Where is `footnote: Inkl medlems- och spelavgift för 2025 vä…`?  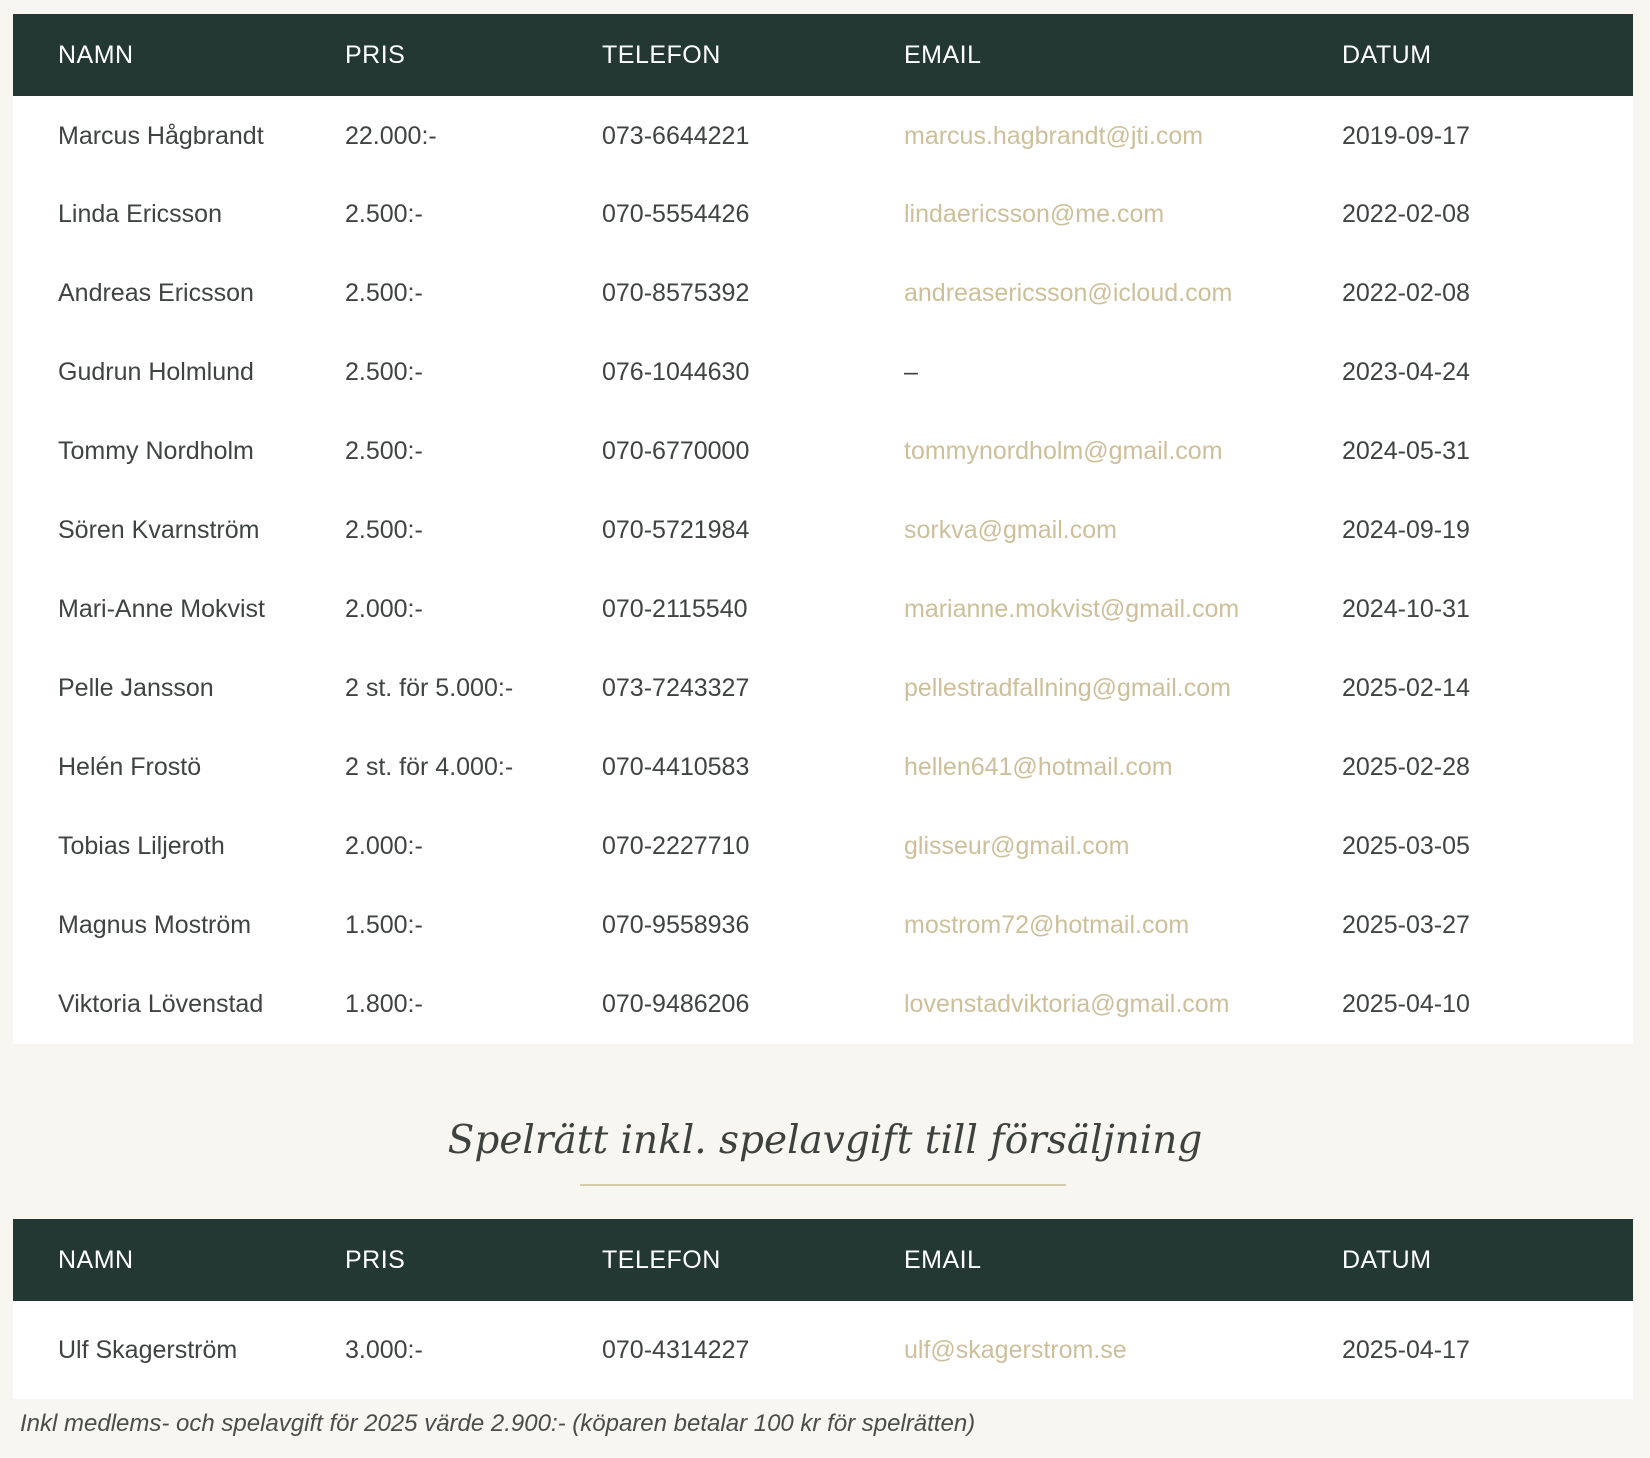
footnote: Inkl medlems- och spelavgift för 2025 vä… is located at coordinates (498, 1423).